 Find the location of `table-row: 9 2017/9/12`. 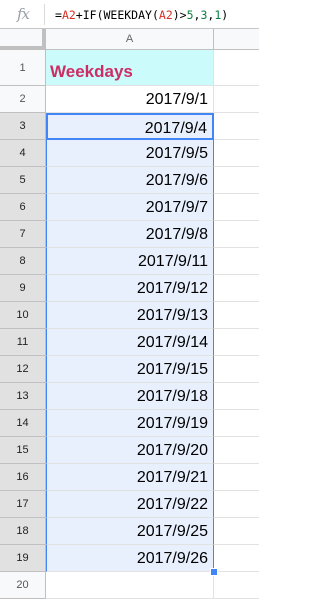

table-row: 9 2017/9/12 is located at coordinates (129, 288).